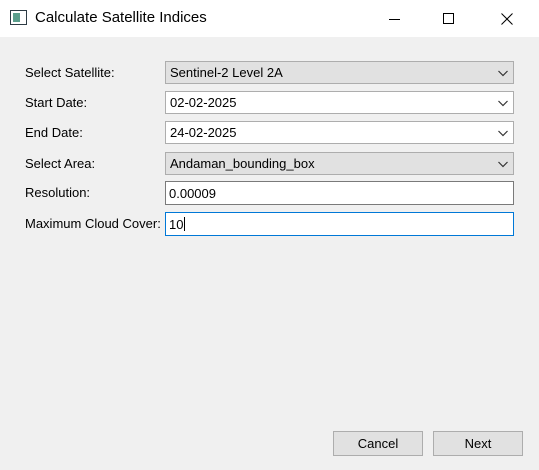 This screenshot has width=539, height=470. I want to click on resolution-value: 0.00009, so click(192, 193).